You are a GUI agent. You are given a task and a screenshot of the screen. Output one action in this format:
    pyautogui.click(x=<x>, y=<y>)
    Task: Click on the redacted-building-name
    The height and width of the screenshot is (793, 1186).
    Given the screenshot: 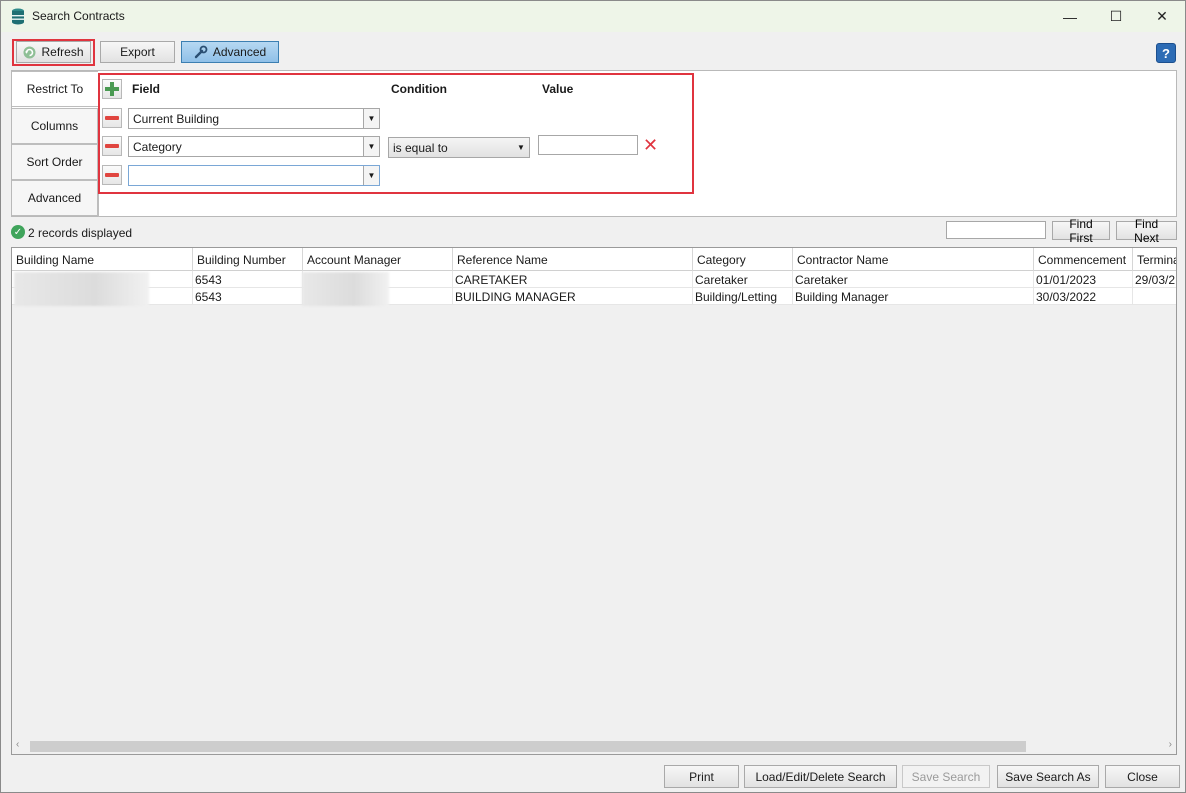 What is the action you would take?
    pyautogui.click(x=81, y=289)
    